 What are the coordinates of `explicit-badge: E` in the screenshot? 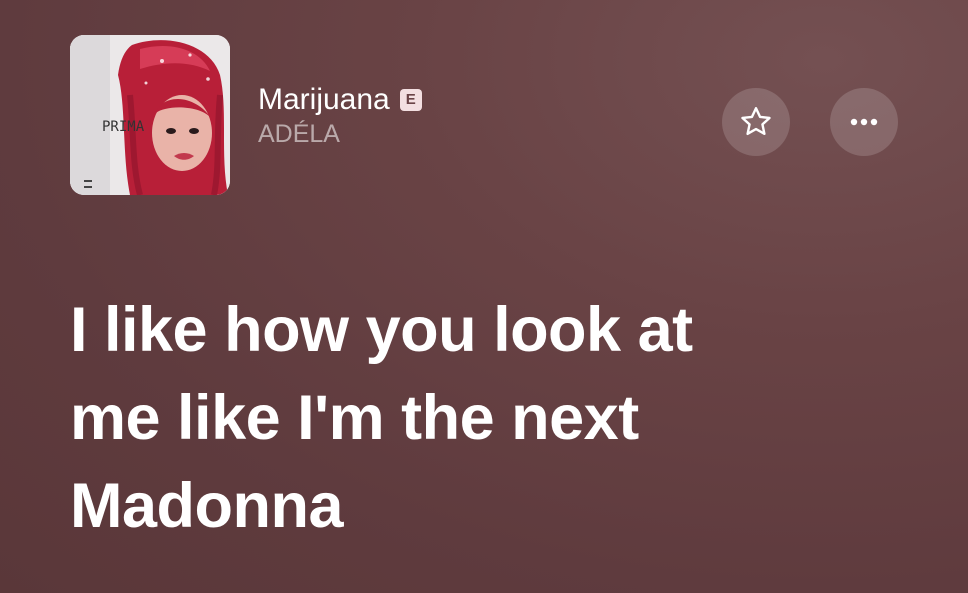 It's located at (410, 100).